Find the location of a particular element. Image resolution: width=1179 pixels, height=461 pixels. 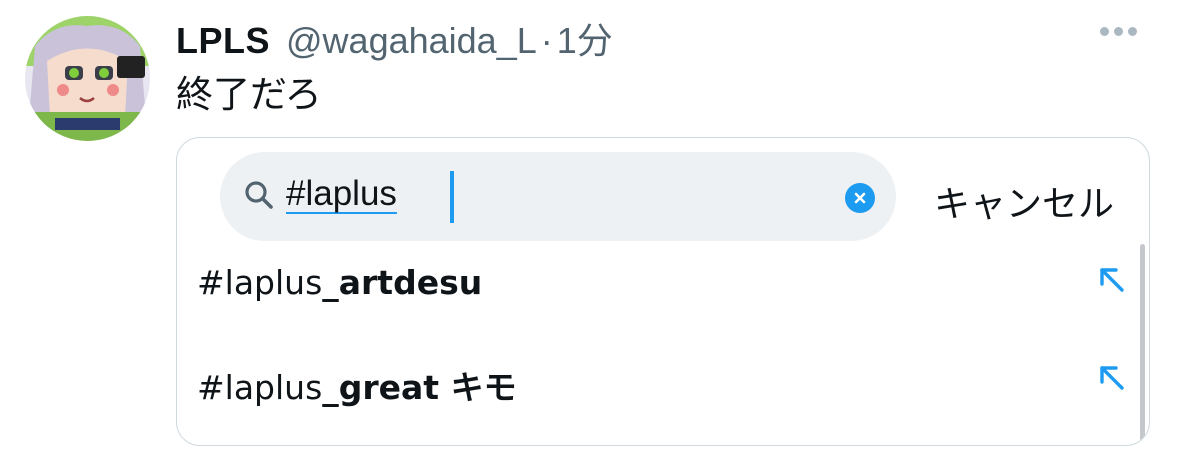

tweet-header: LPLS @wagahaida_L · 1分 is located at coordinates (394, 38).